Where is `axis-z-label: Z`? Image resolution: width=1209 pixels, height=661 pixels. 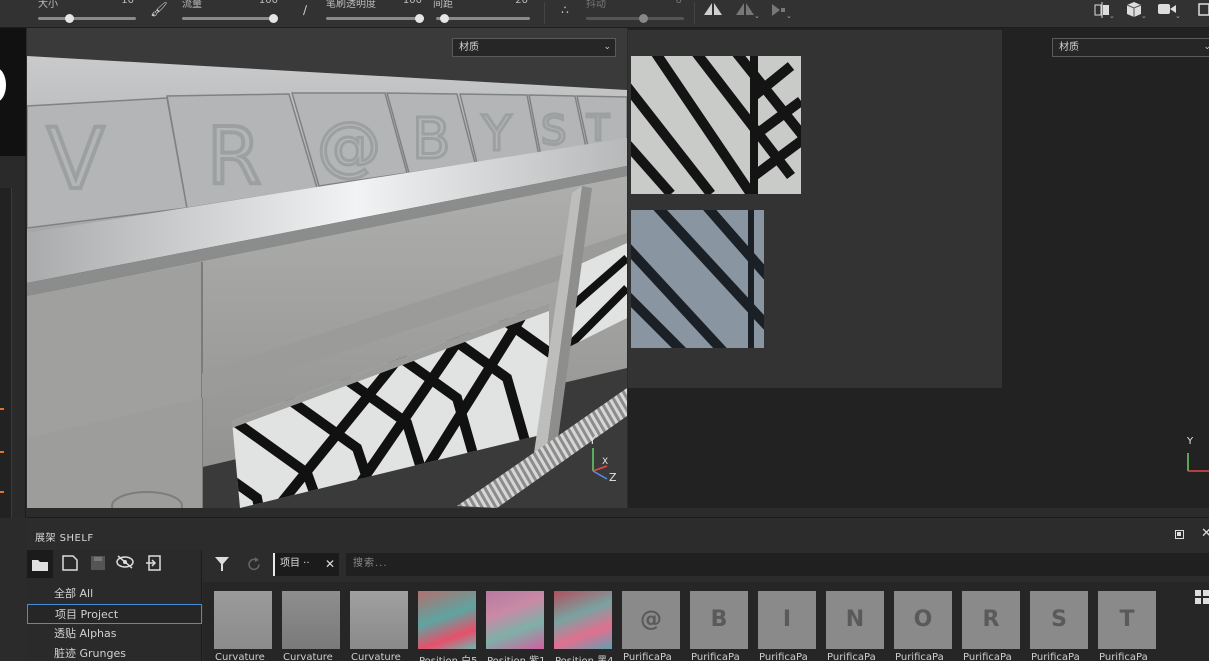
axis-z-label: Z is located at coordinates (613, 477).